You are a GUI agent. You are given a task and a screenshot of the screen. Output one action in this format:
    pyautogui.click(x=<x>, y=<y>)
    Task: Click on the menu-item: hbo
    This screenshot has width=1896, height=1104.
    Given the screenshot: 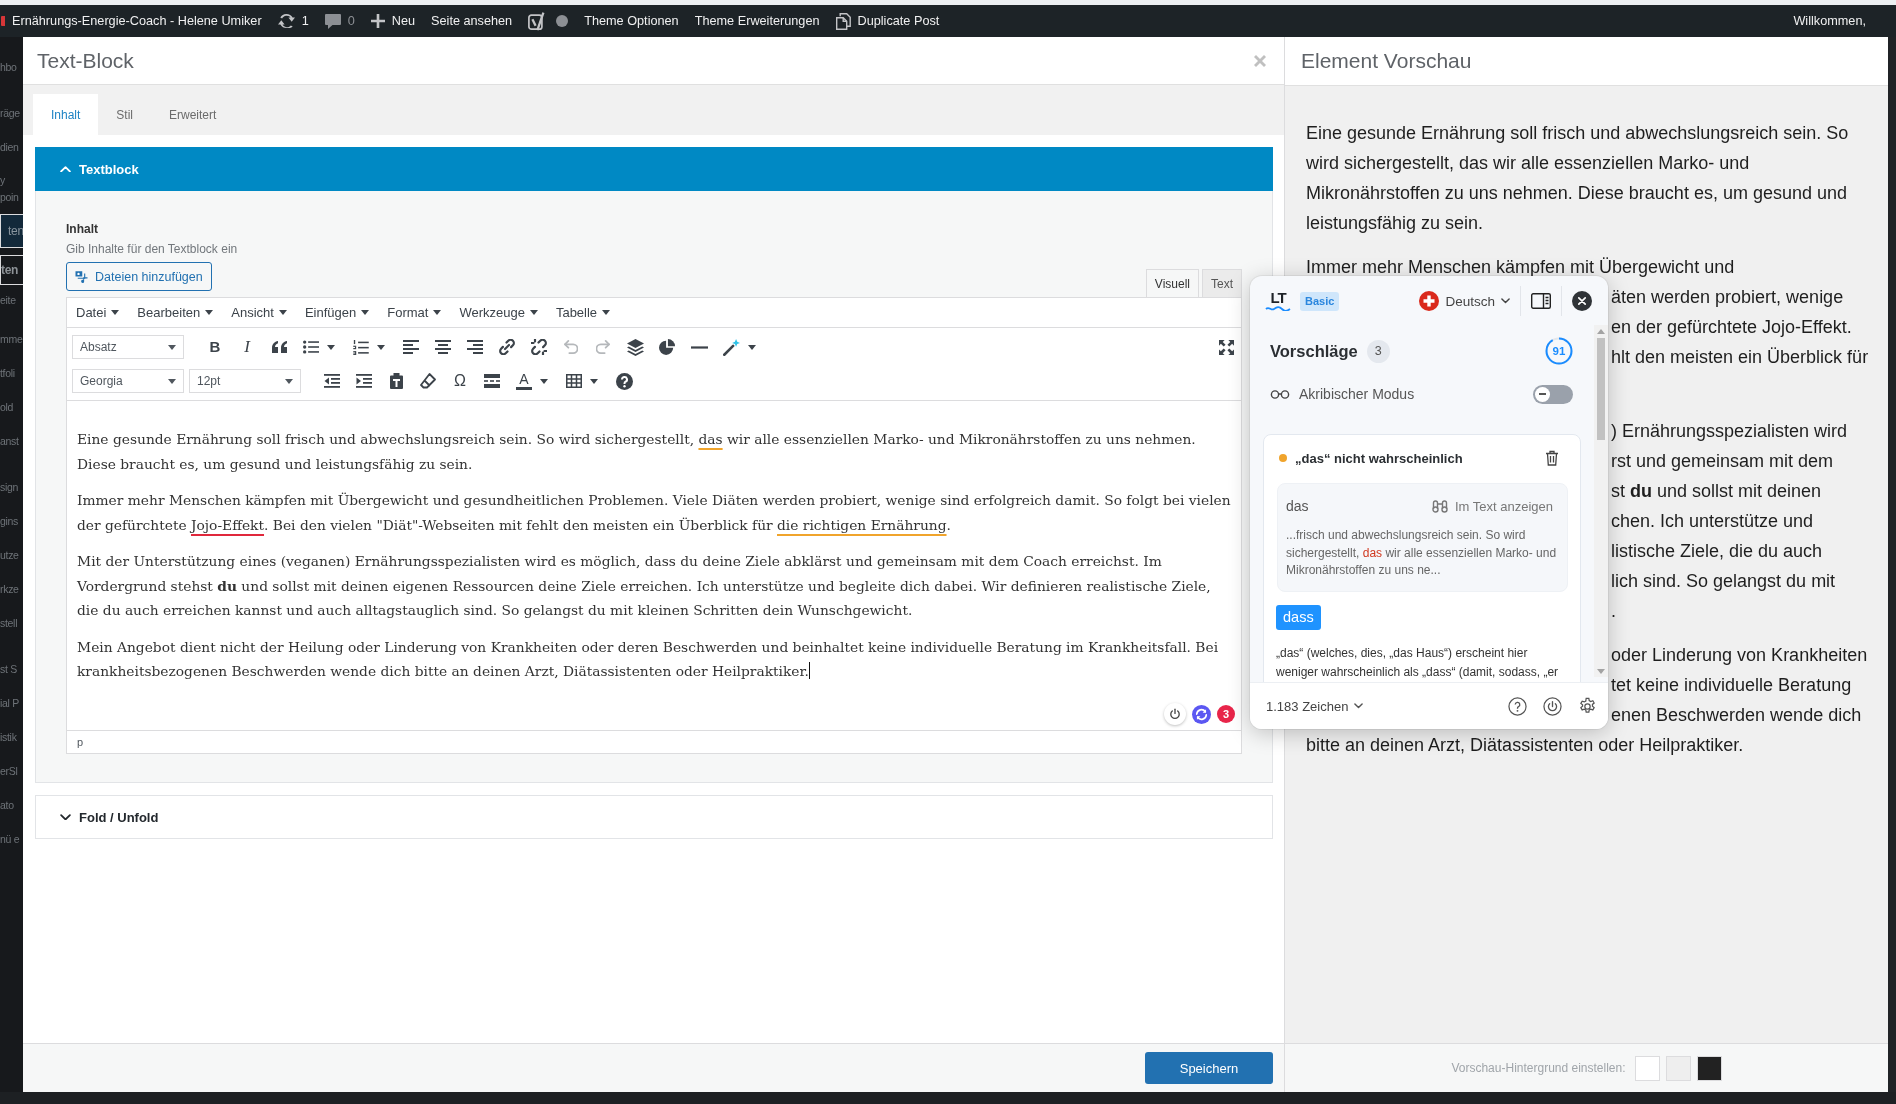 What is the action you would take?
    pyautogui.click(x=11, y=67)
    